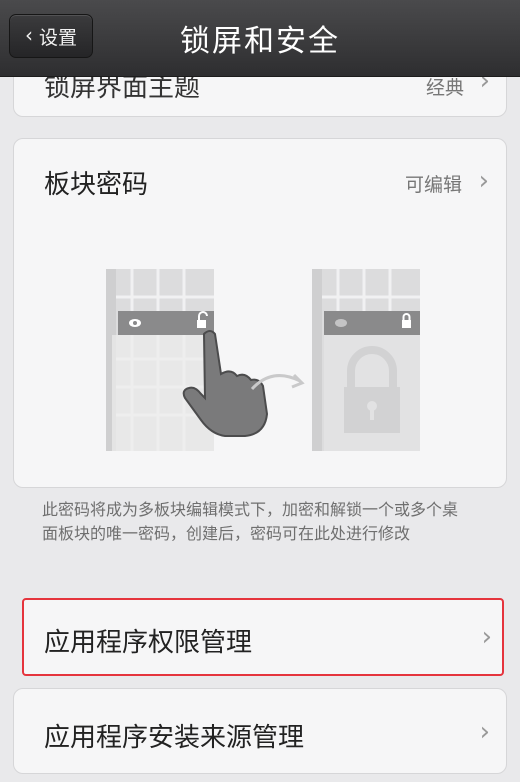 Image resolution: width=520 pixels, height=782 pixels. What do you see at coordinates (96, 185) in the screenshot?
I see `block-password-label: 板块密码` at bounding box center [96, 185].